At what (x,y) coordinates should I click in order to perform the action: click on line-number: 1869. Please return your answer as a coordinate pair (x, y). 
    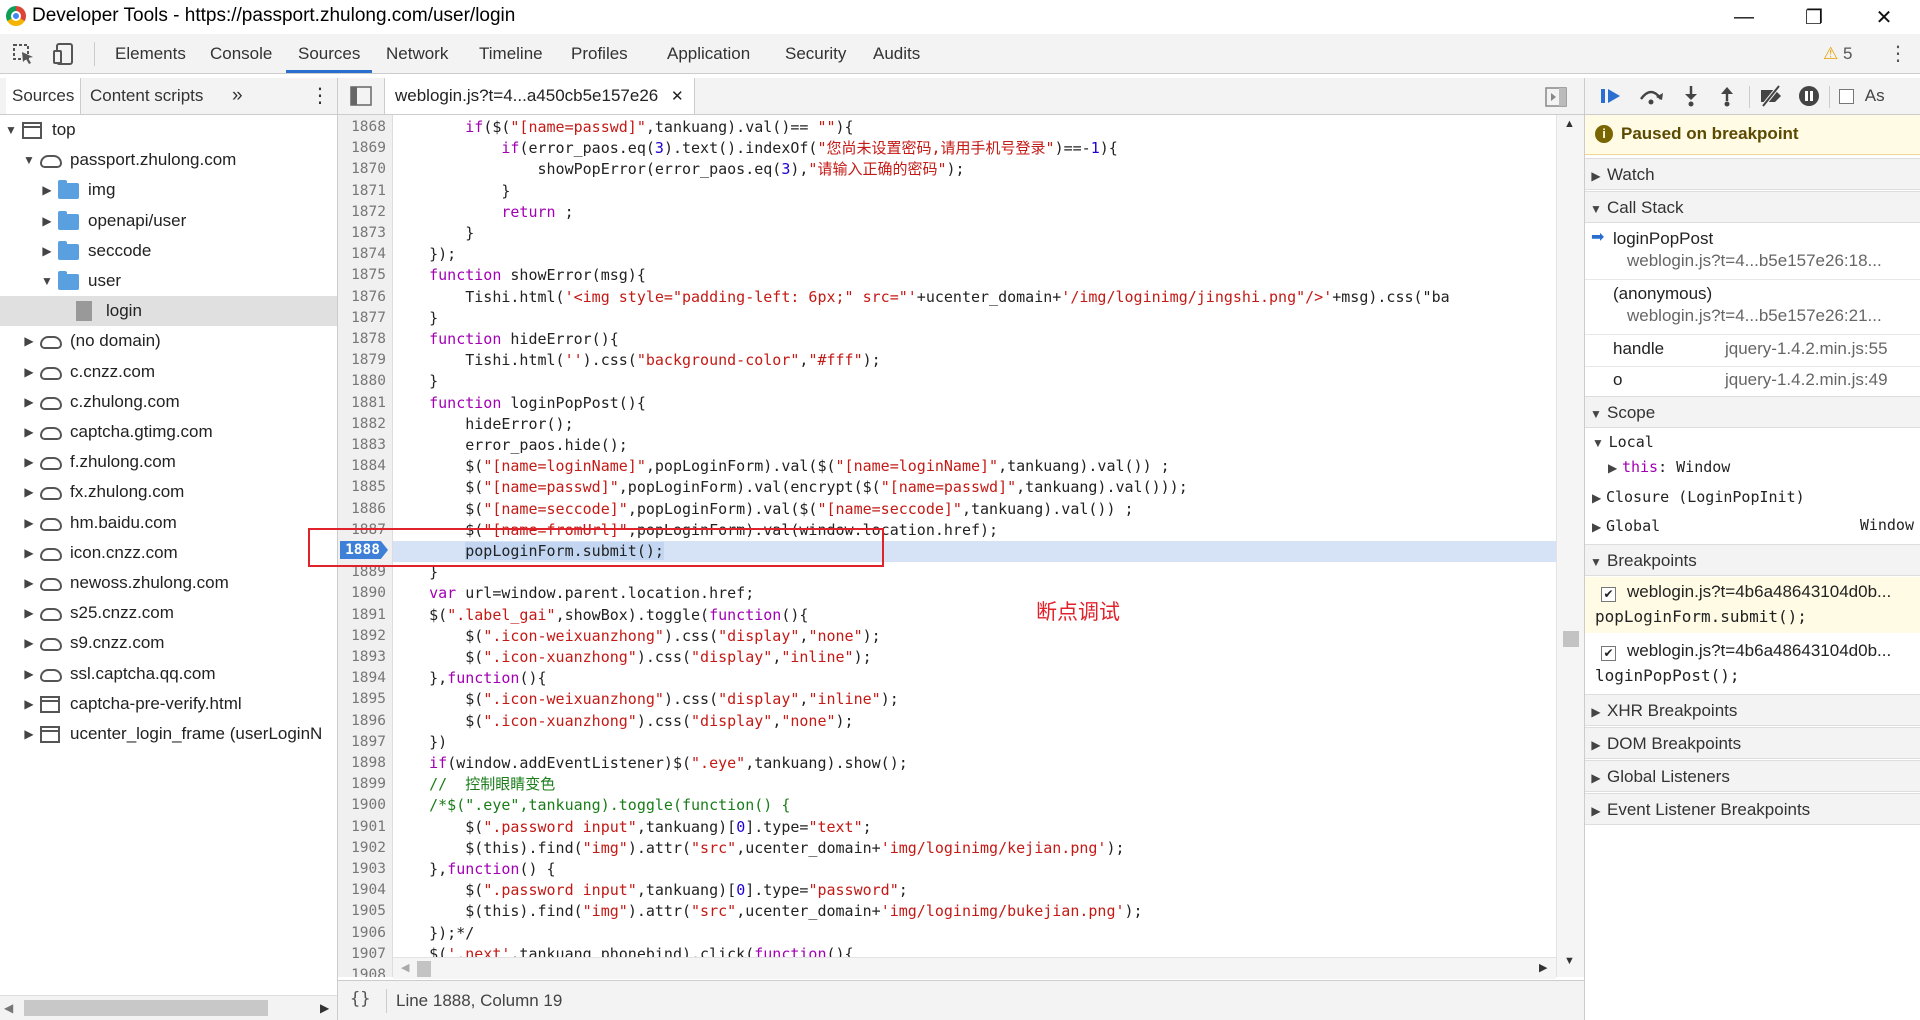
    Looking at the image, I should click on (368, 148).